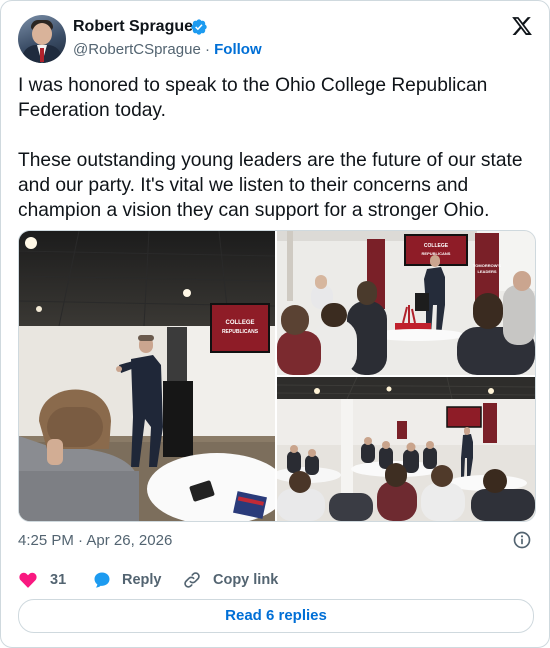 The image size is (550, 648). Describe the element at coordinates (199, 27) in the screenshot. I see `verified-badge-icon` at that location.